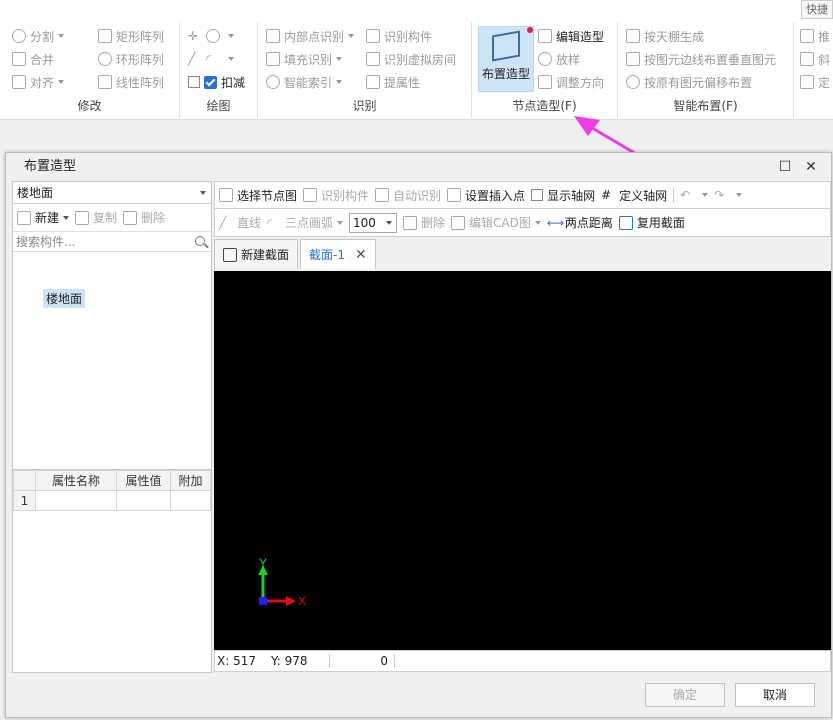 The image size is (833, 720). I want to click on merge-icon, so click(19, 59).